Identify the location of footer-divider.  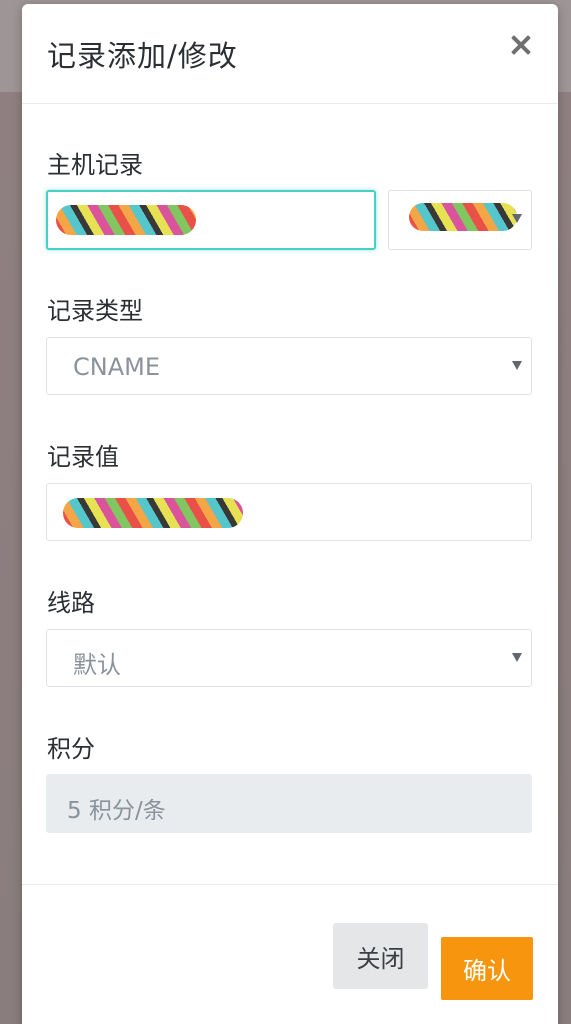
(290, 884).